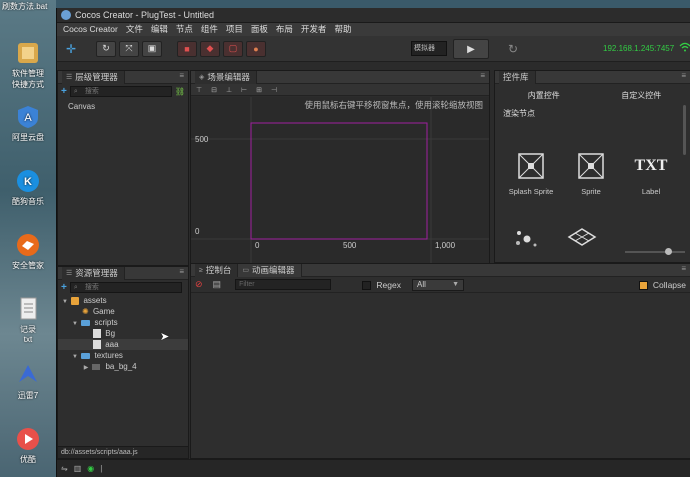 The height and width of the screenshot is (477, 690). I want to click on desktop-file-label: 刷数方法.bat, so click(28, 8).